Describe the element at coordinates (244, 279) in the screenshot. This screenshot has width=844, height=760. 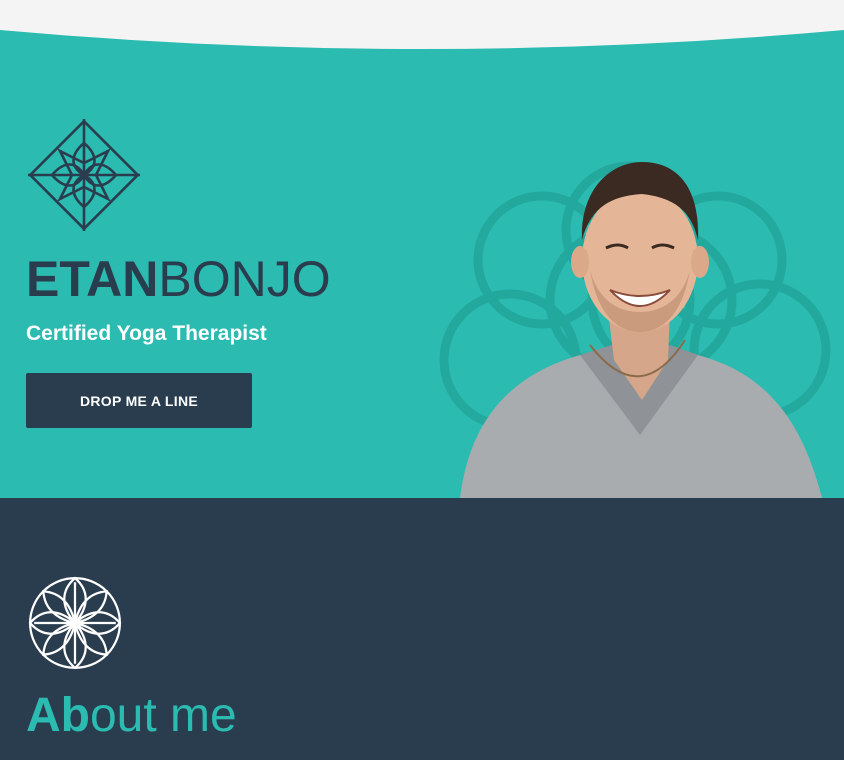
I see `brand-last-name: BONJO` at that location.